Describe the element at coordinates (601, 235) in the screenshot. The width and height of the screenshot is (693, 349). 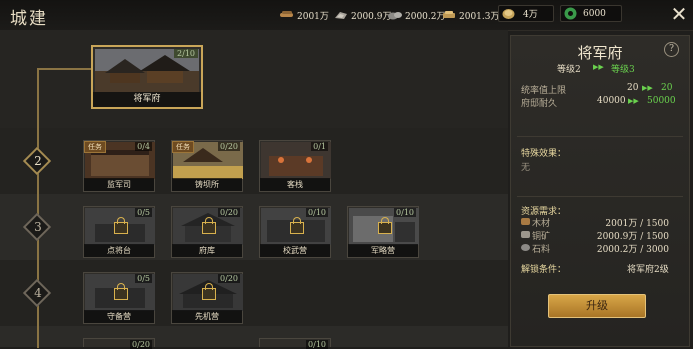
I see `requirement-row: 铜矿 2000.9万 / 1500` at that location.